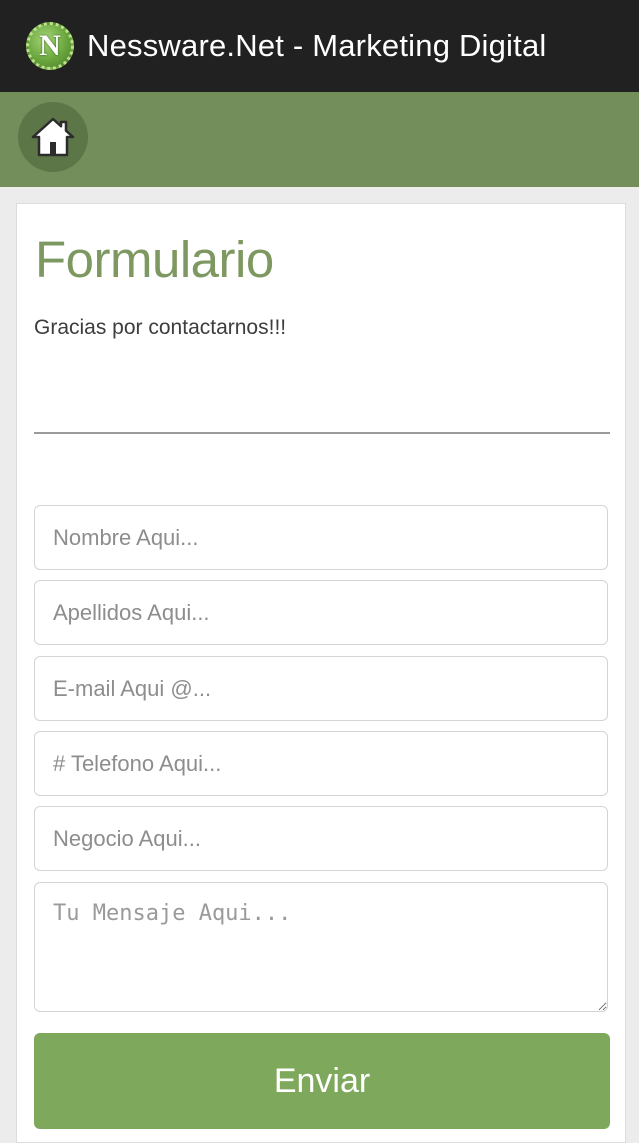 This screenshot has width=639, height=1143. Describe the element at coordinates (321, 838) in the screenshot. I see `negocio-input` at that location.